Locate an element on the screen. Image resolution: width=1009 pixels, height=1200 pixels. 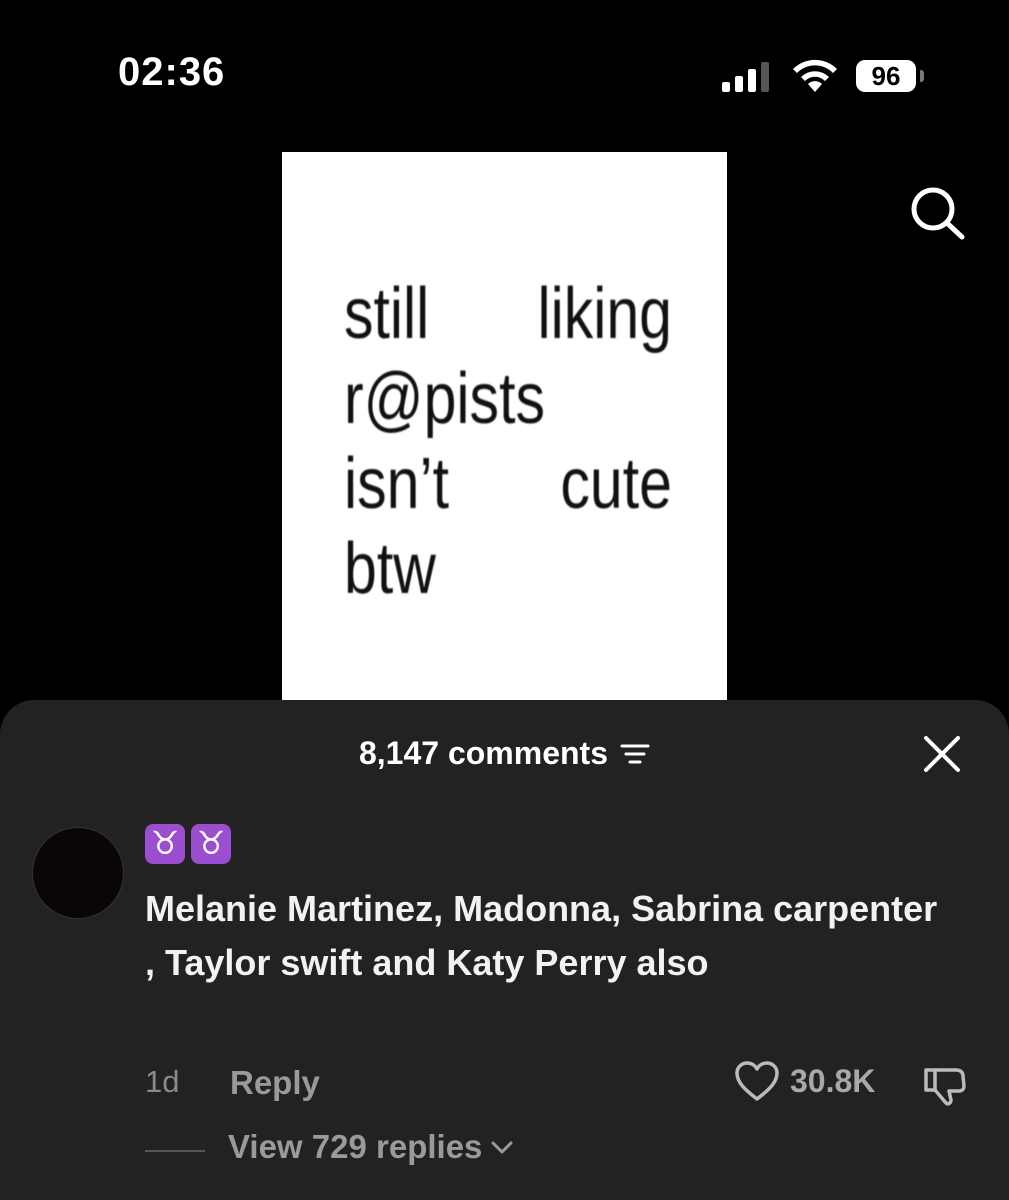
signal-bars-icon is located at coordinates (745, 77).